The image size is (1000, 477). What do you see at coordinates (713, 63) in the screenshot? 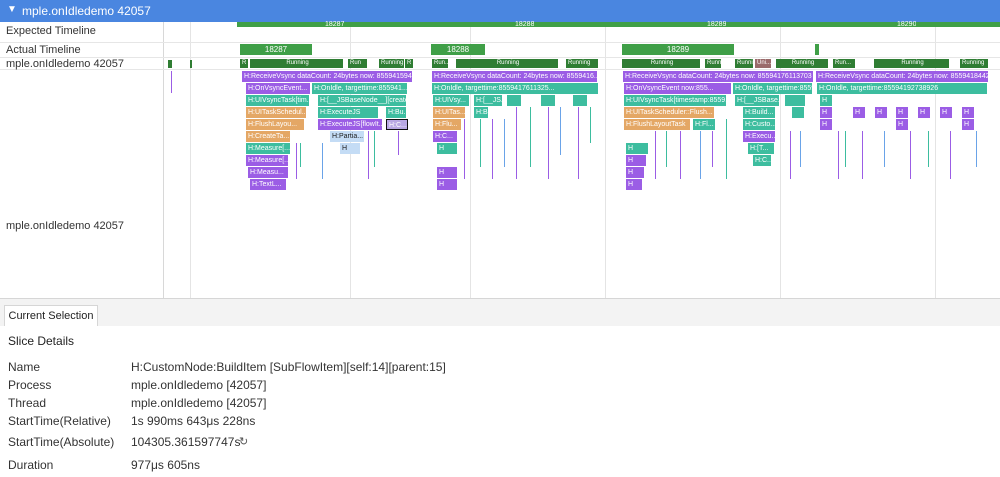
I see `thread-state-runn: Runn` at bounding box center [713, 63].